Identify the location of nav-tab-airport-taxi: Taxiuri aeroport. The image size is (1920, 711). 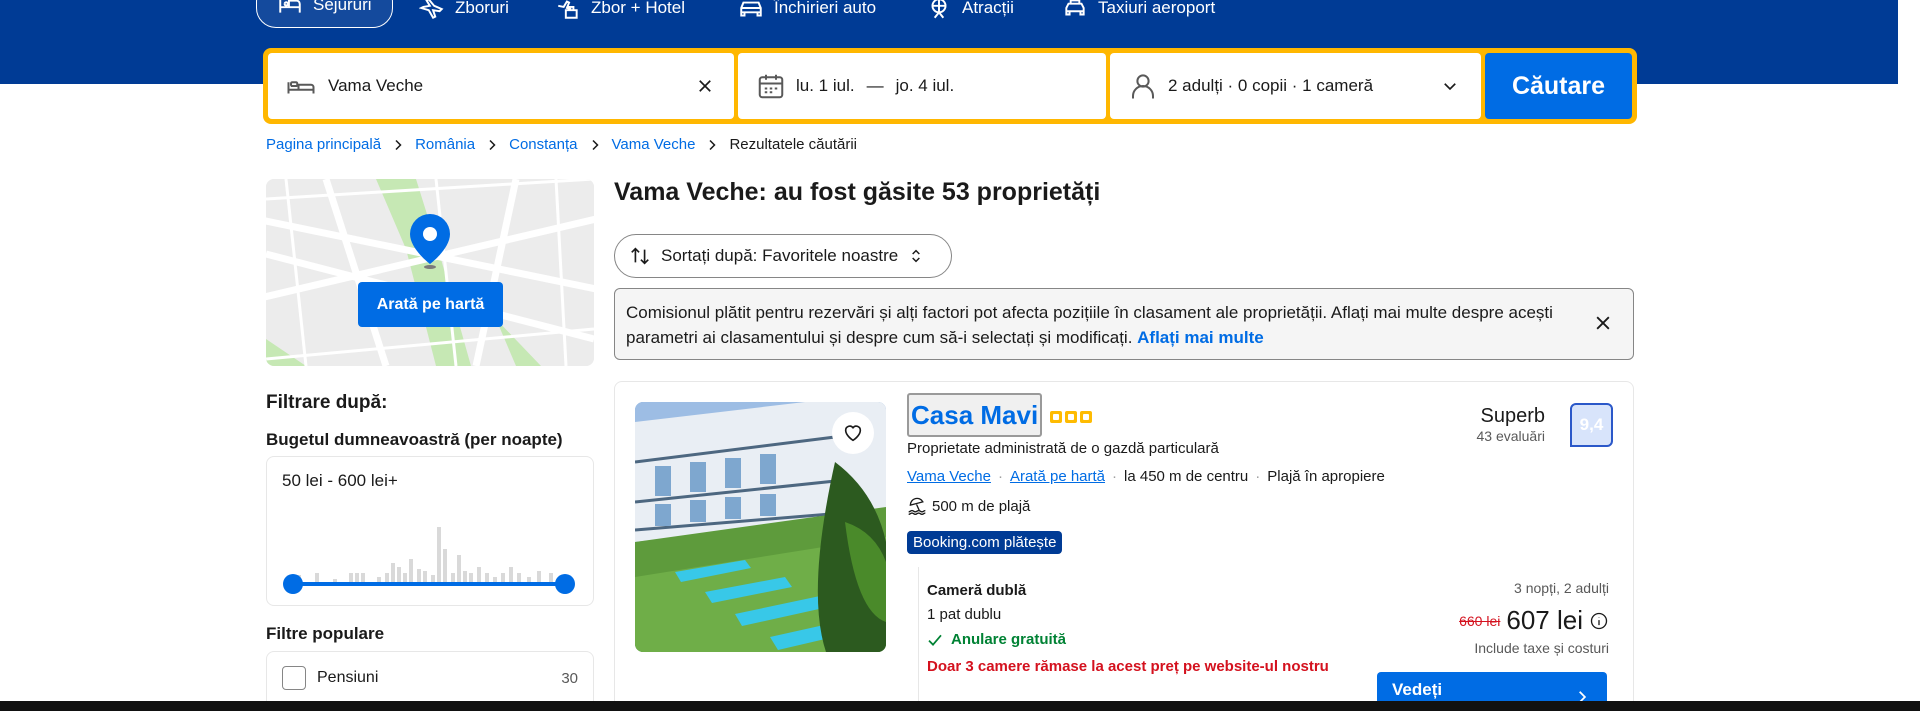
(1138, 13).